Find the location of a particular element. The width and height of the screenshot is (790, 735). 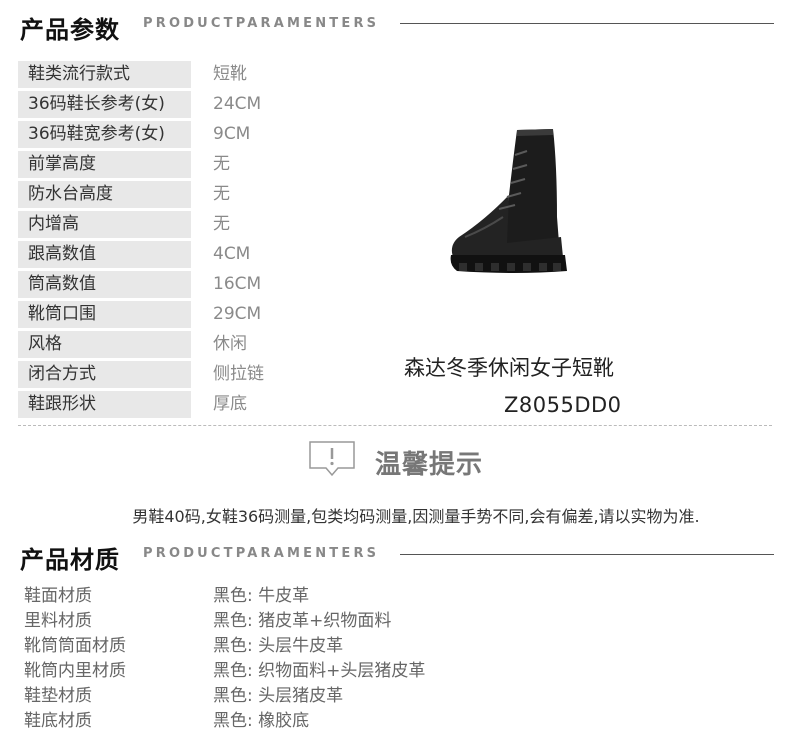

material-value: 黑色: 织物面料+头层猪皮革 is located at coordinates (319, 671).